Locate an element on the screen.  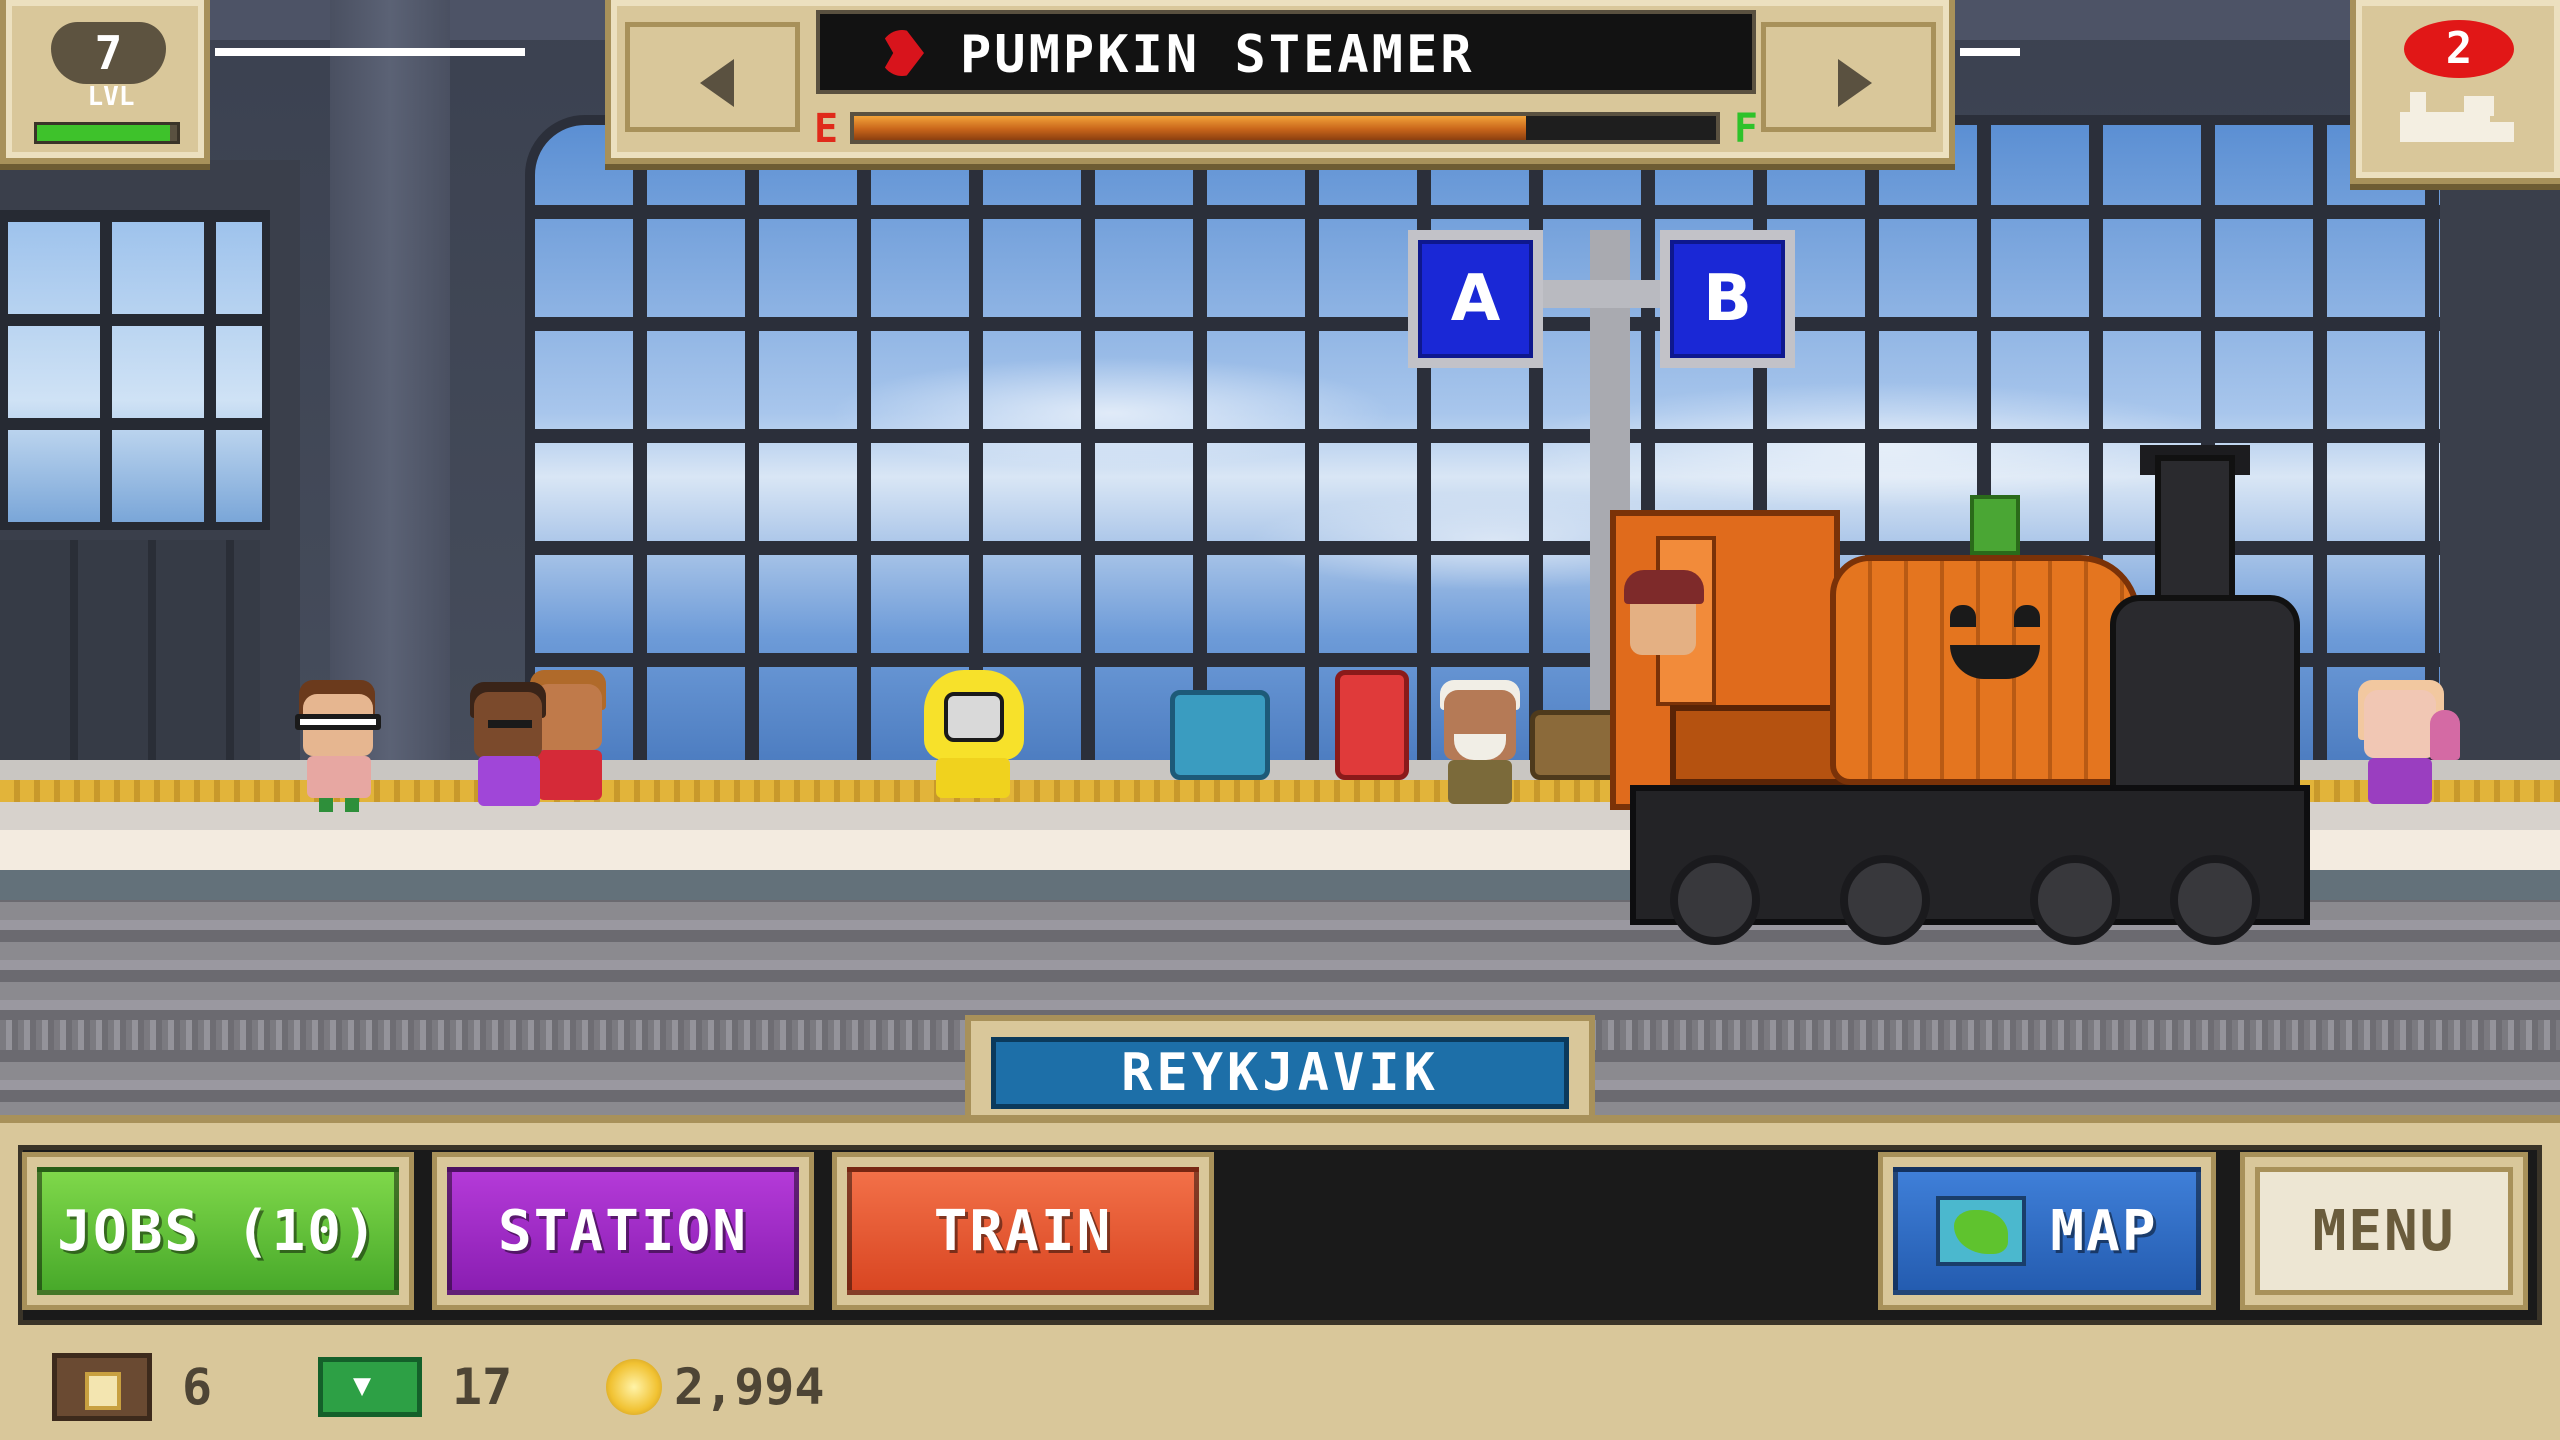
tickets-badge: 2 is located at coordinates (2455, 92).